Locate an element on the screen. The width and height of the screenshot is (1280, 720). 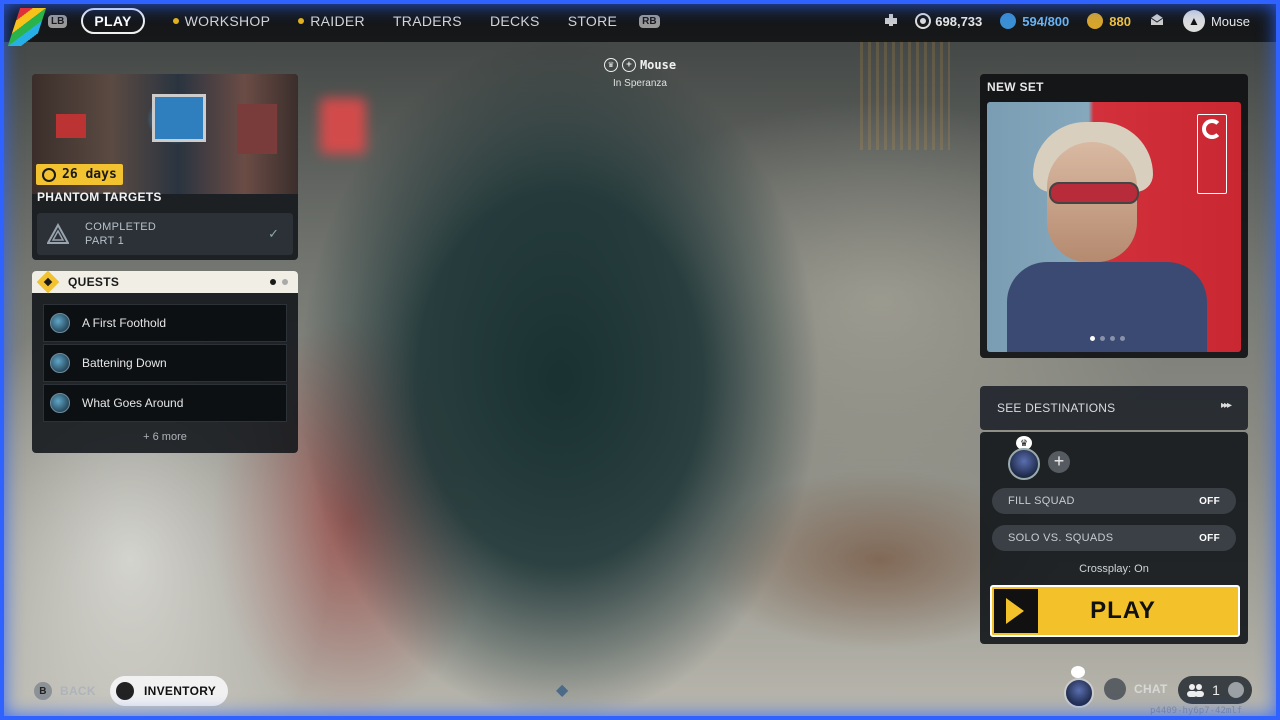
quests-page-dots is located at coordinates (279, 282).